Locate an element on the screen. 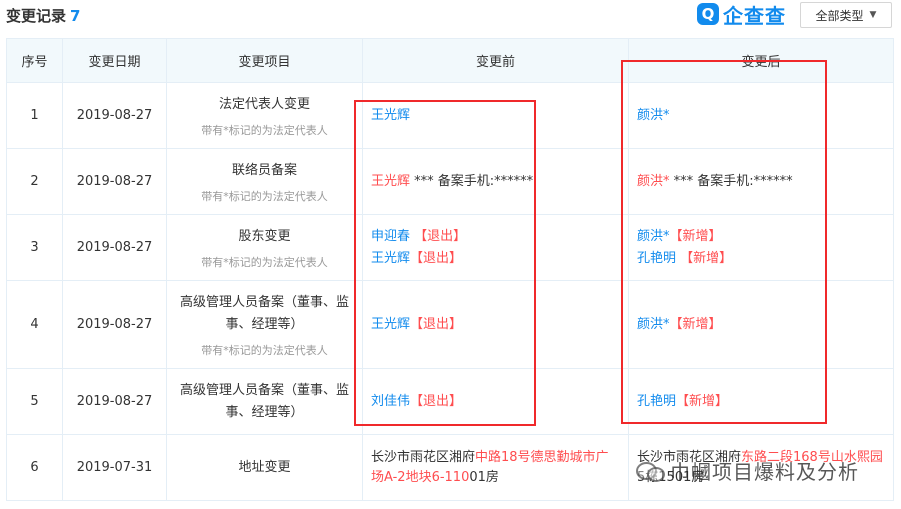  row-before: 王光辉【退出】 is located at coordinates (495, 324).